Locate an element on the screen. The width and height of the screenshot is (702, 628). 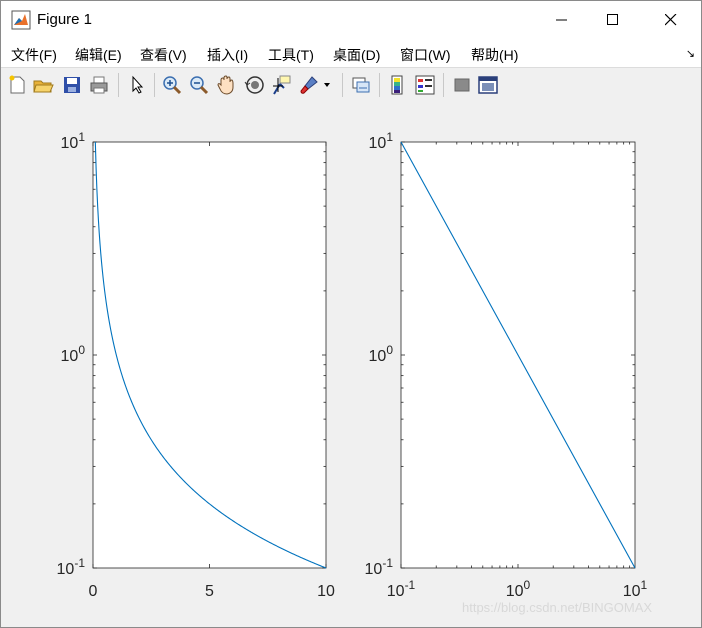
figure-toolbar is located at coordinates (351, 85).